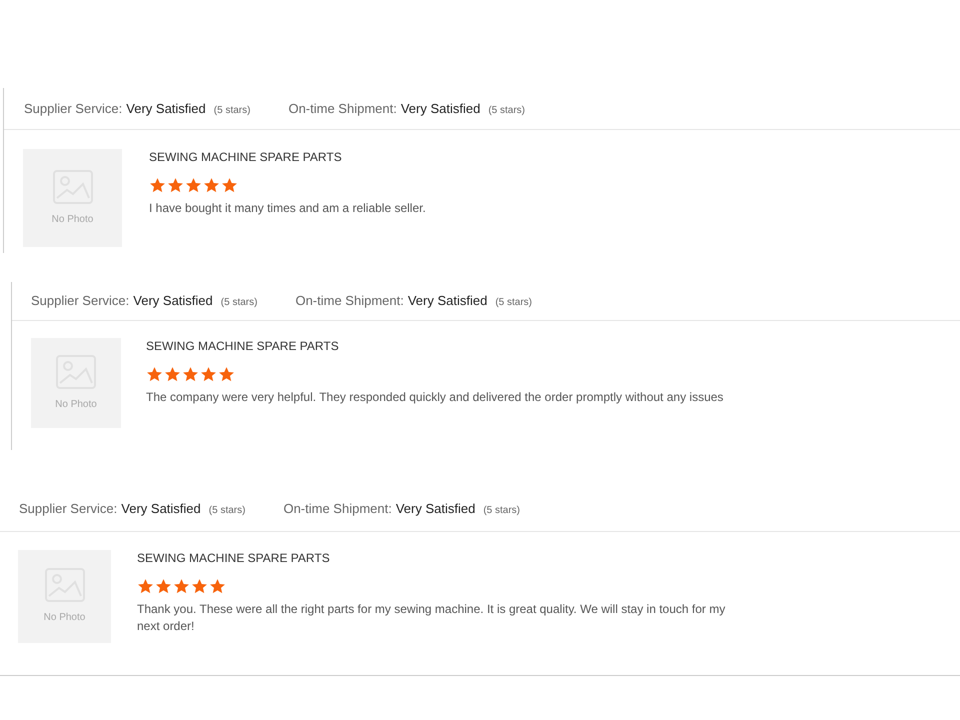 The height and width of the screenshot is (720, 960). I want to click on review-text: Thank you. These were all the right parts for my sewing machine. It is great quality. We will stay in touch for my next order!, so click(431, 618).